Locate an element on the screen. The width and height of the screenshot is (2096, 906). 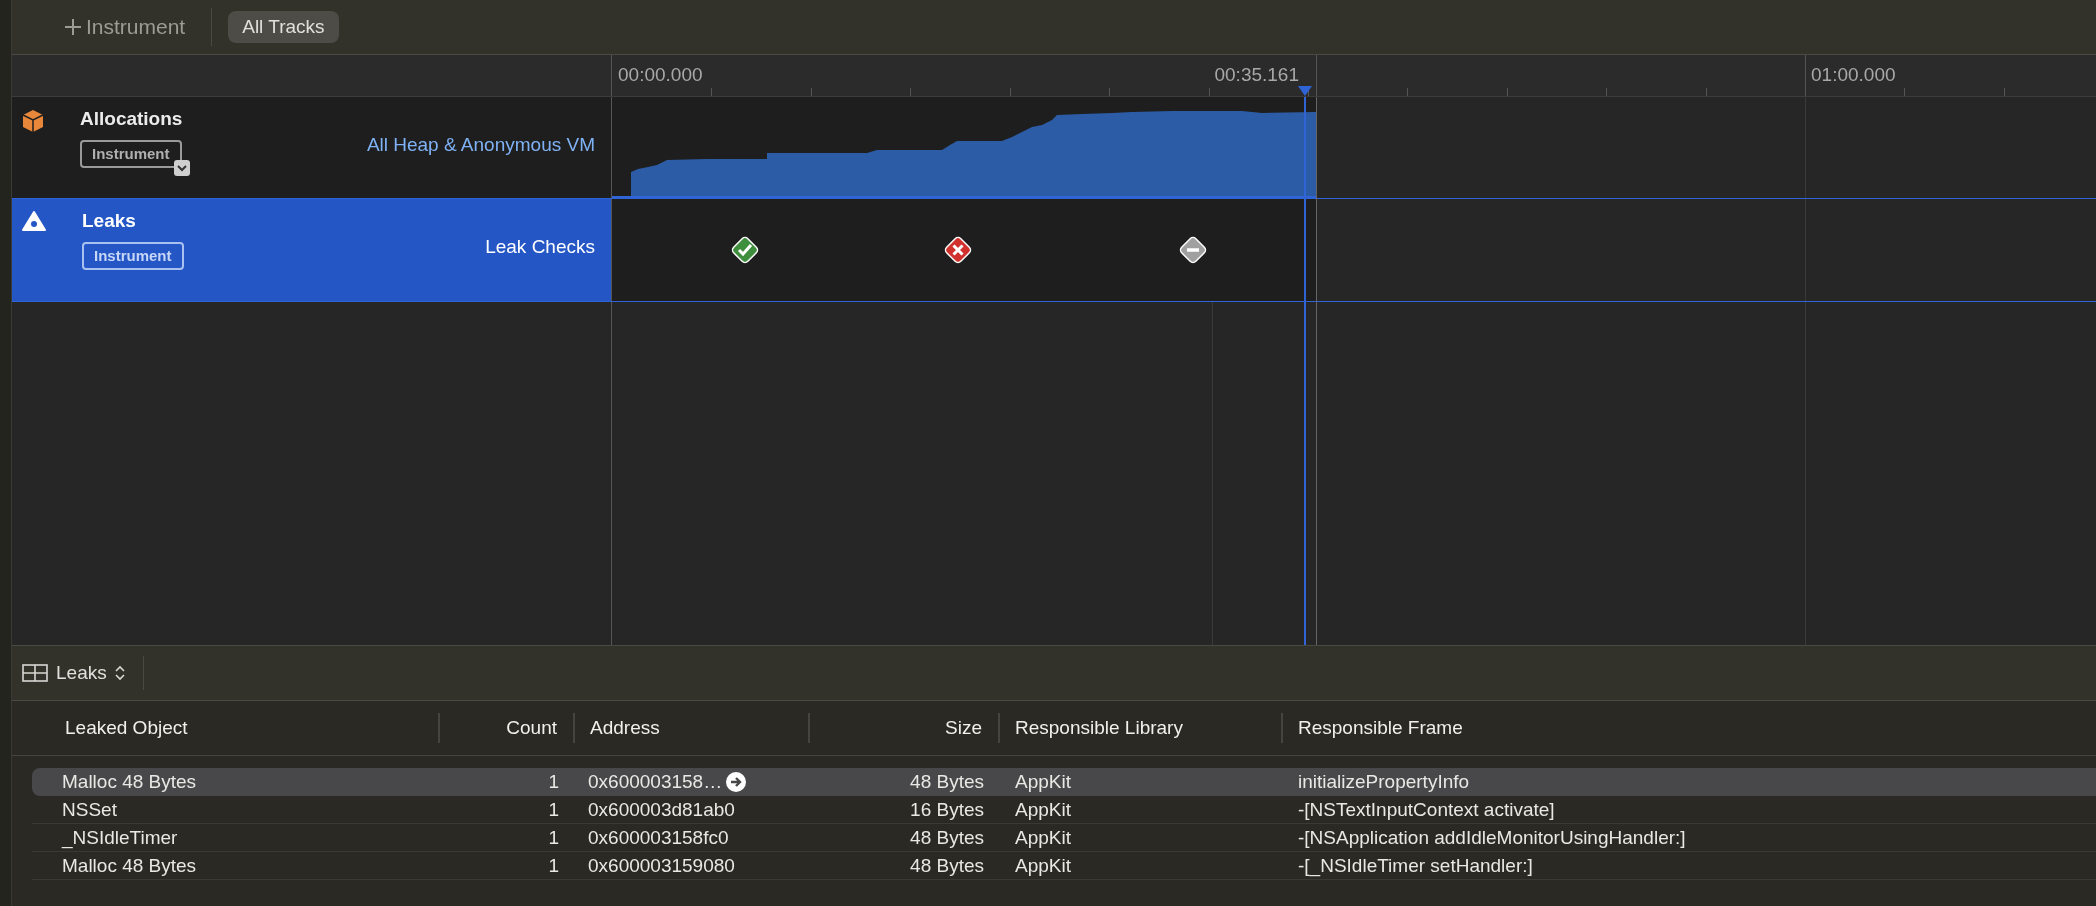
column-header: Count is located at coordinates (531, 728).